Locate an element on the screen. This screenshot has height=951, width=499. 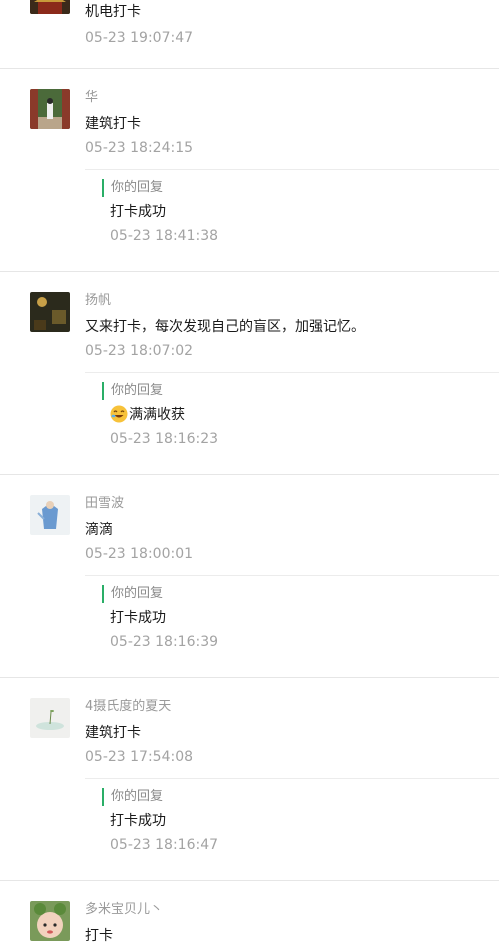
reply-text: 满满收获 is located at coordinates (157, 415).